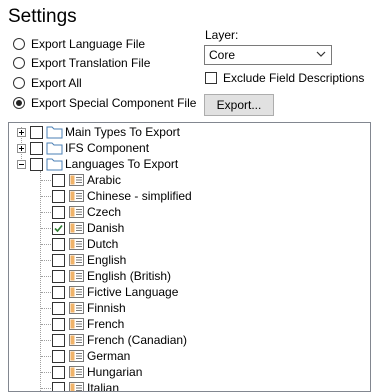  Describe the element at coordinates (56, 83) in the screenshot. I see `radio-label: Export All` at that location.